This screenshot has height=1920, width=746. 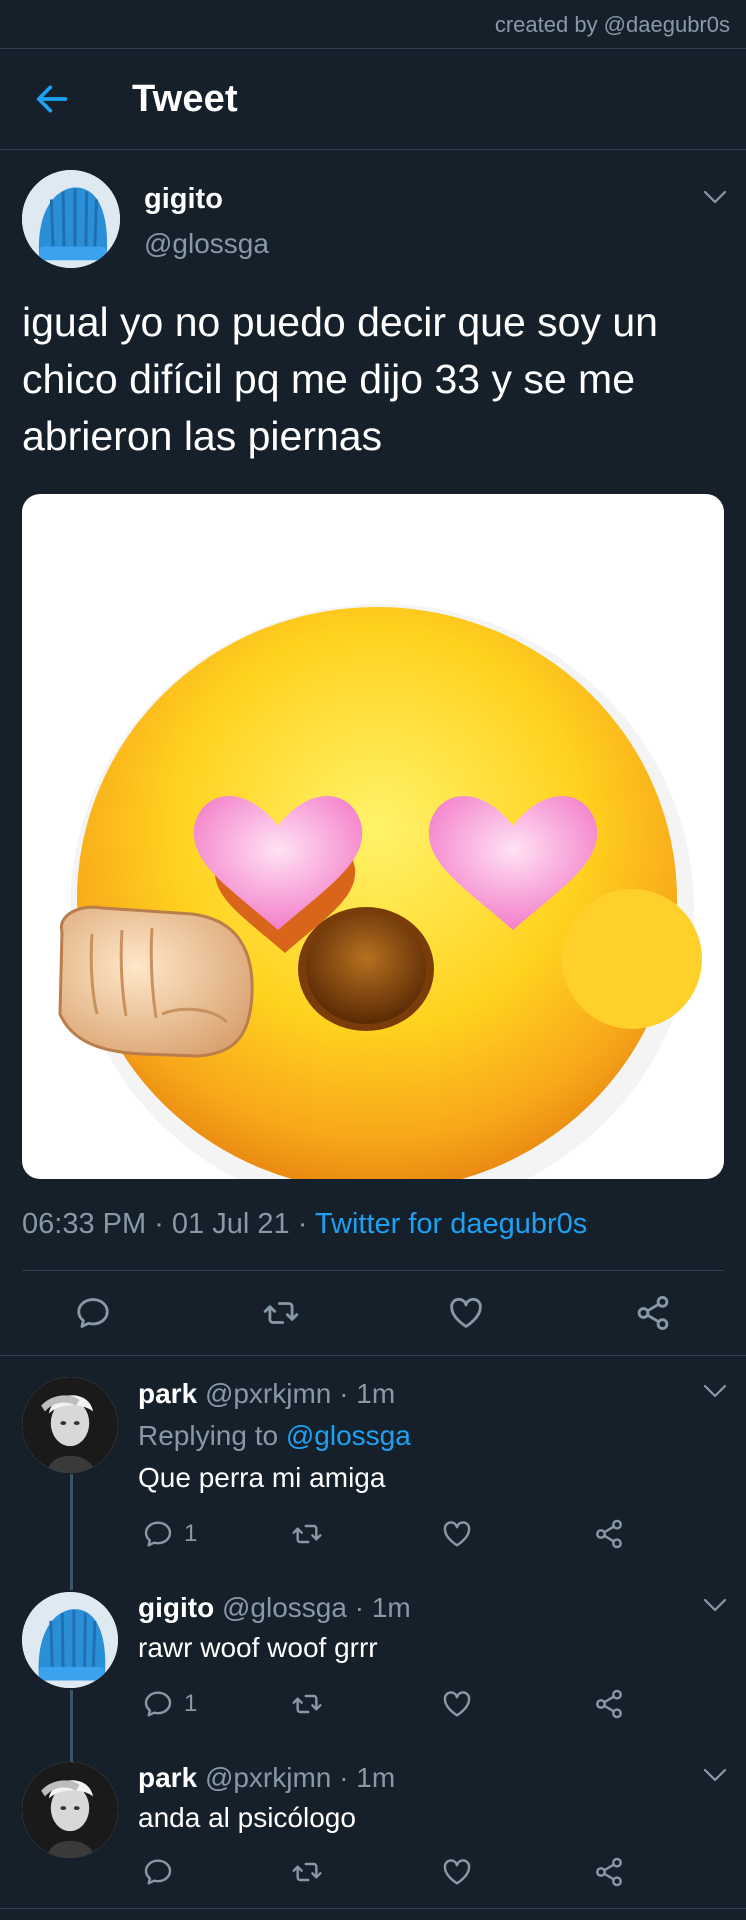 I want to click on author-handle: @glossga, so click(x=206, y=244).